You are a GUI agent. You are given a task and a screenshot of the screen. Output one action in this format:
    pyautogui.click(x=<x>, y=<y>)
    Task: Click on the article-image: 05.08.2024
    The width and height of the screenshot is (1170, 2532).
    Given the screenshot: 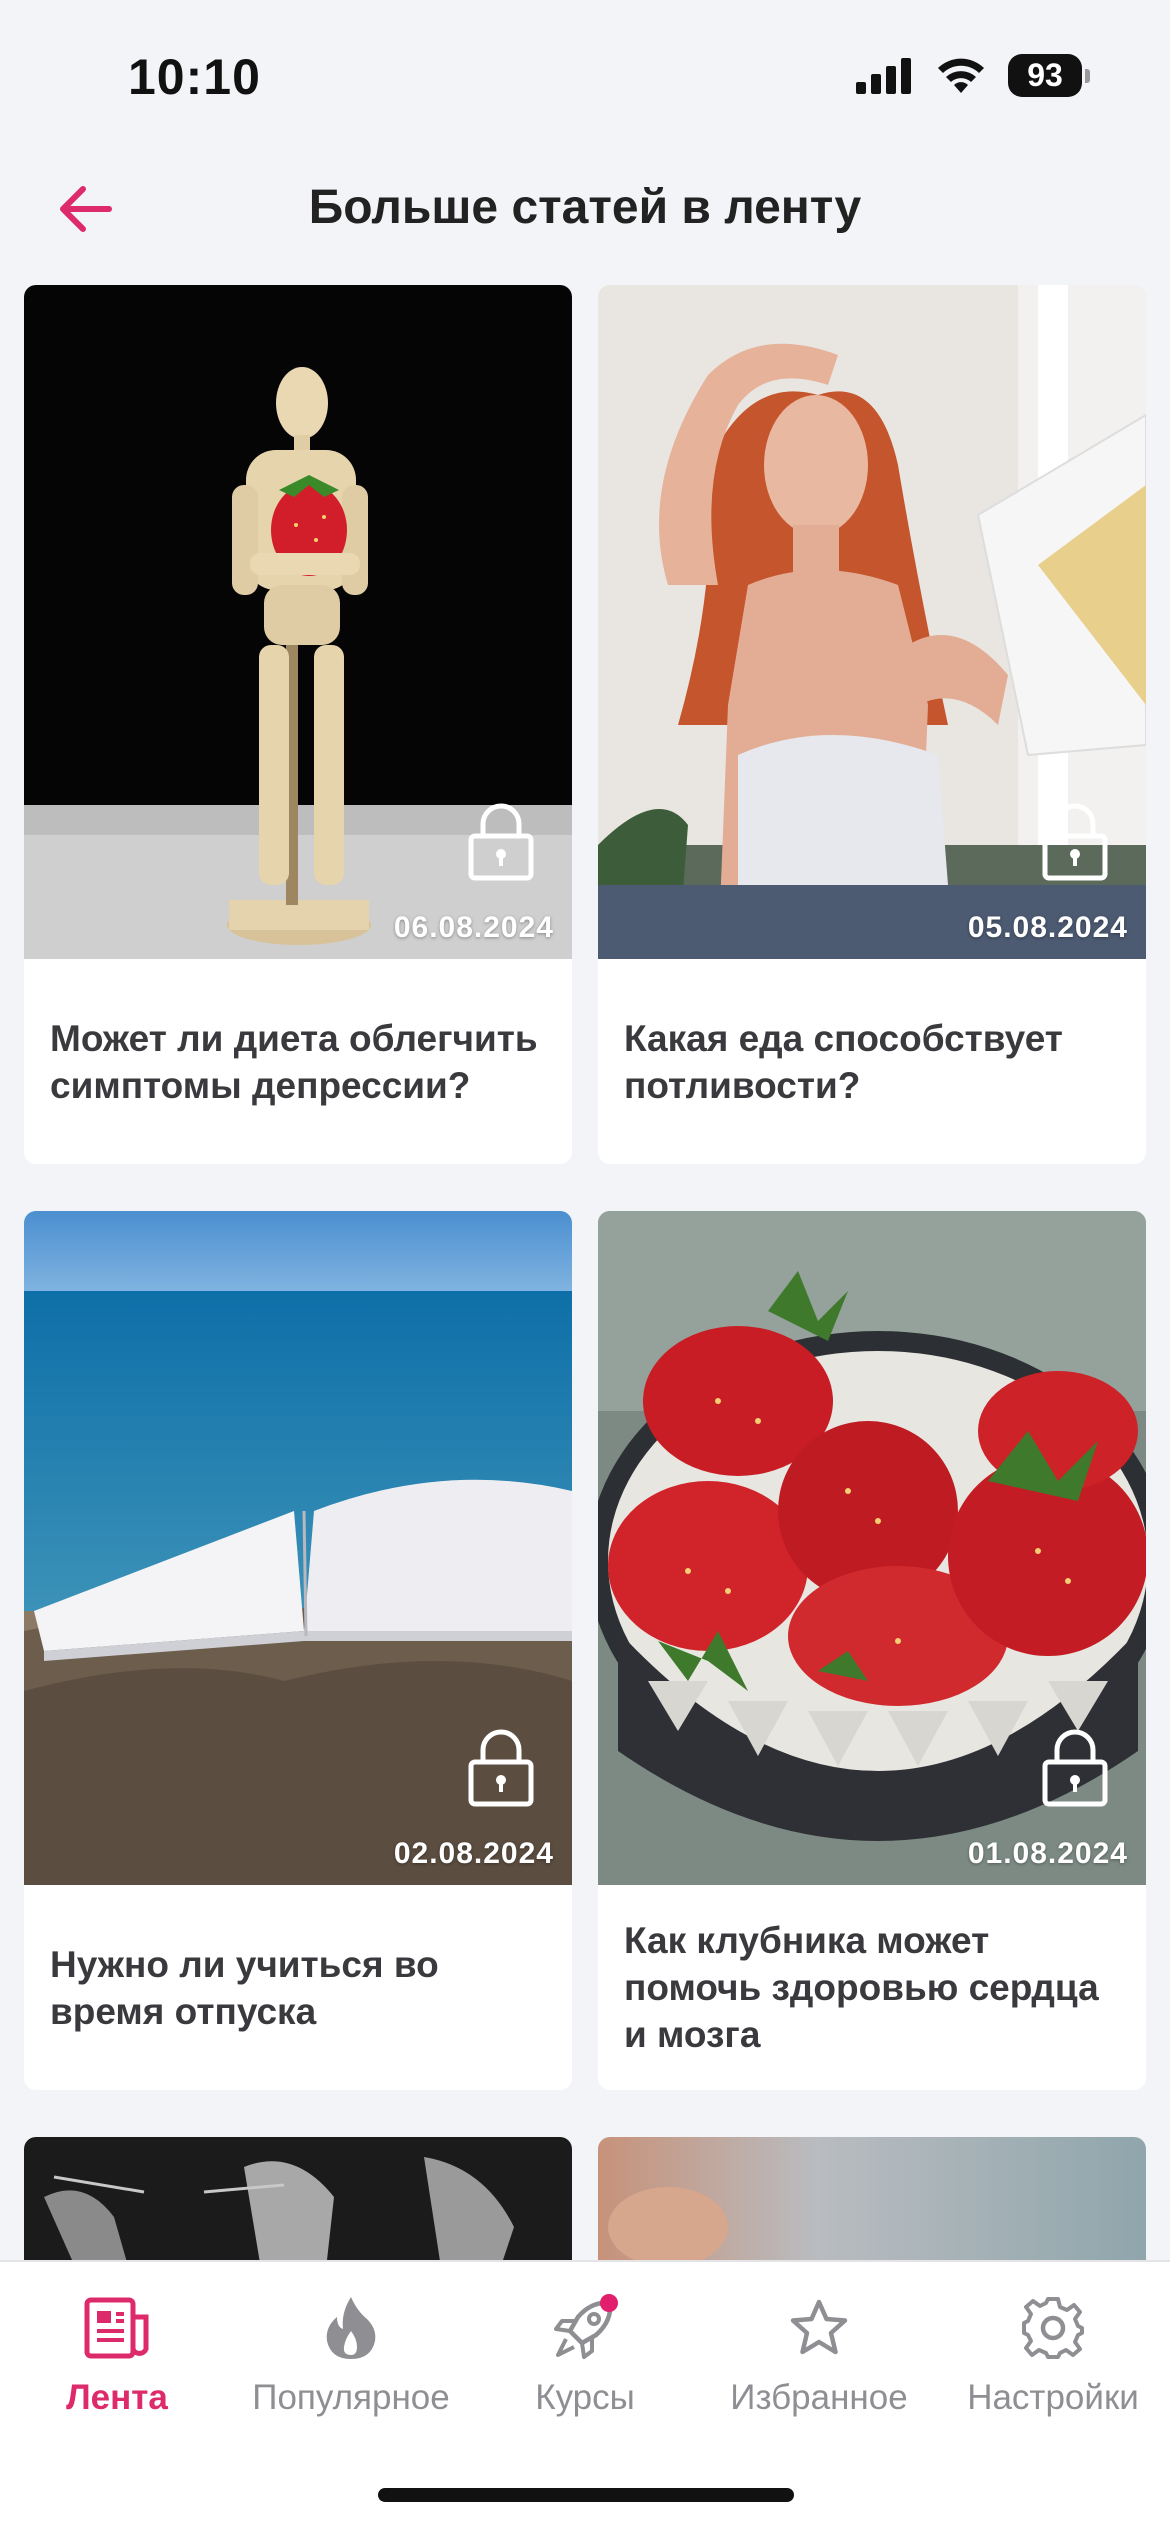 What is the action you would take?
    pyautogui.click(x=872, y=622)
    